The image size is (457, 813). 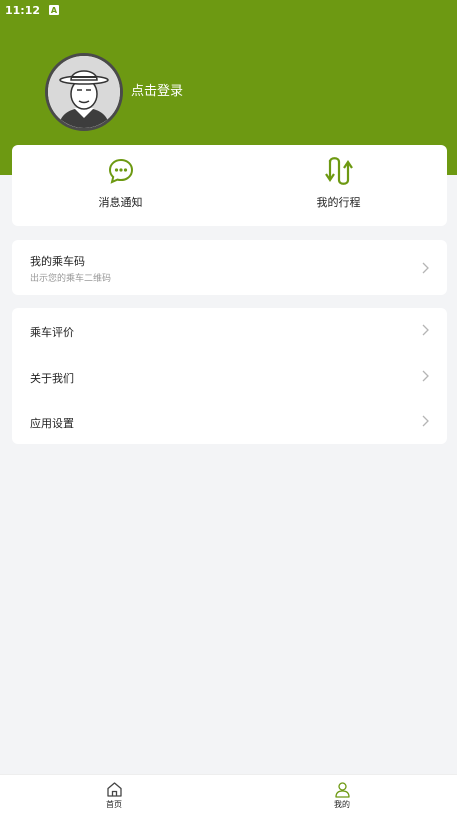 What do you see at coordinates (54, 10) in the screenshot?
I see `status-indicator-icon: A` at bounding box center [54, 10].